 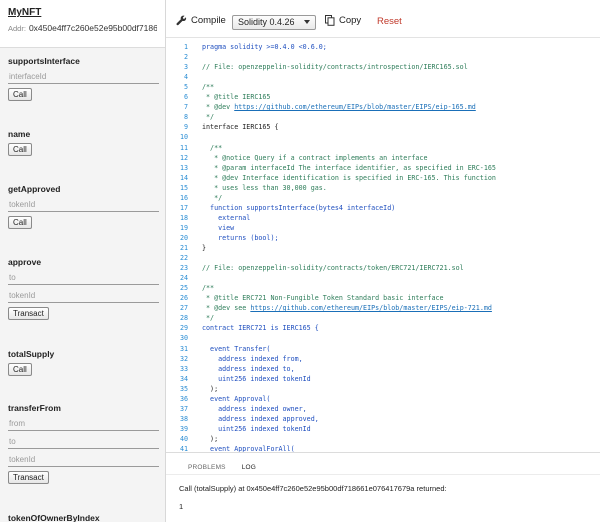 What do you see at coordinates (31, 354) in the screenshot?
I see `function-name: totalSupply` at bounding box center [31, 354].